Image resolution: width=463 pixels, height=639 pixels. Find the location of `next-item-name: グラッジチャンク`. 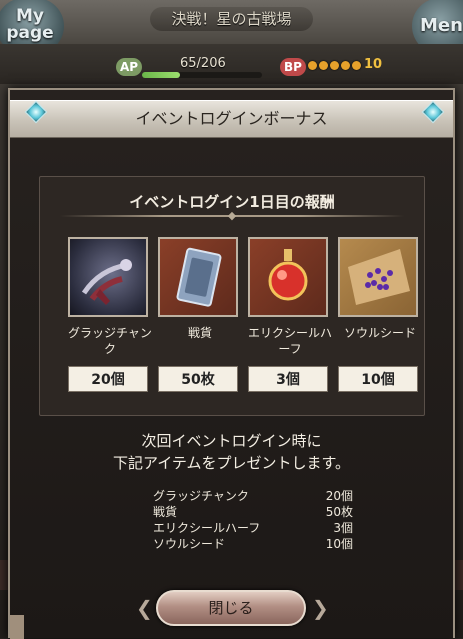

next-item-name: グラッジチャンク is located at coordinates (201, 496).